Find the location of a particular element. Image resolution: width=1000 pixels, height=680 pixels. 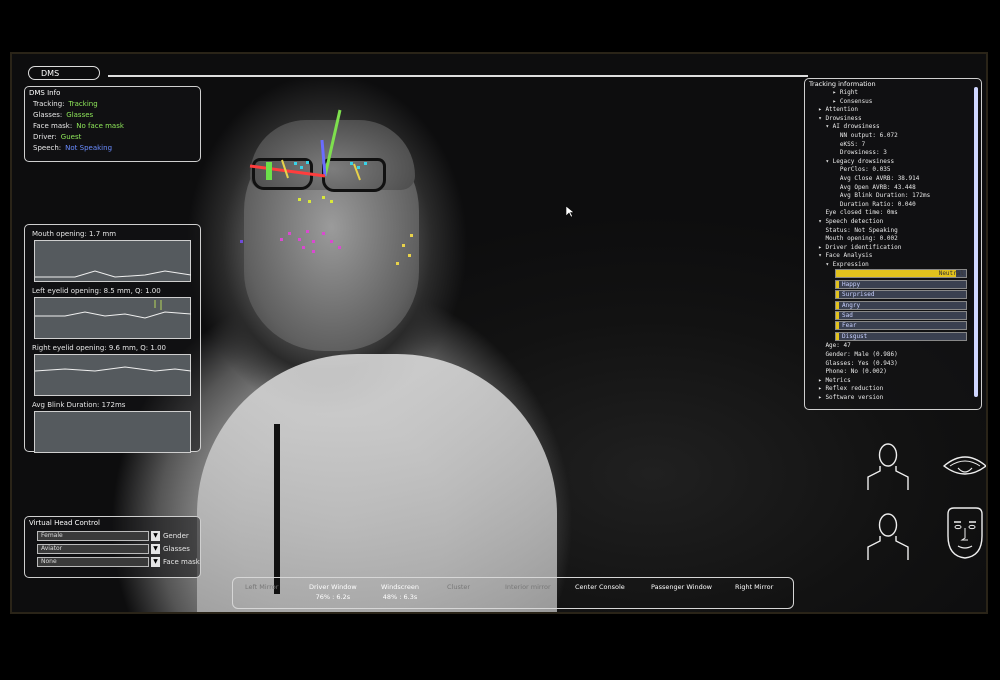

tracking-info-item: NN output: 6.072 is located at coordinates (896, 136).